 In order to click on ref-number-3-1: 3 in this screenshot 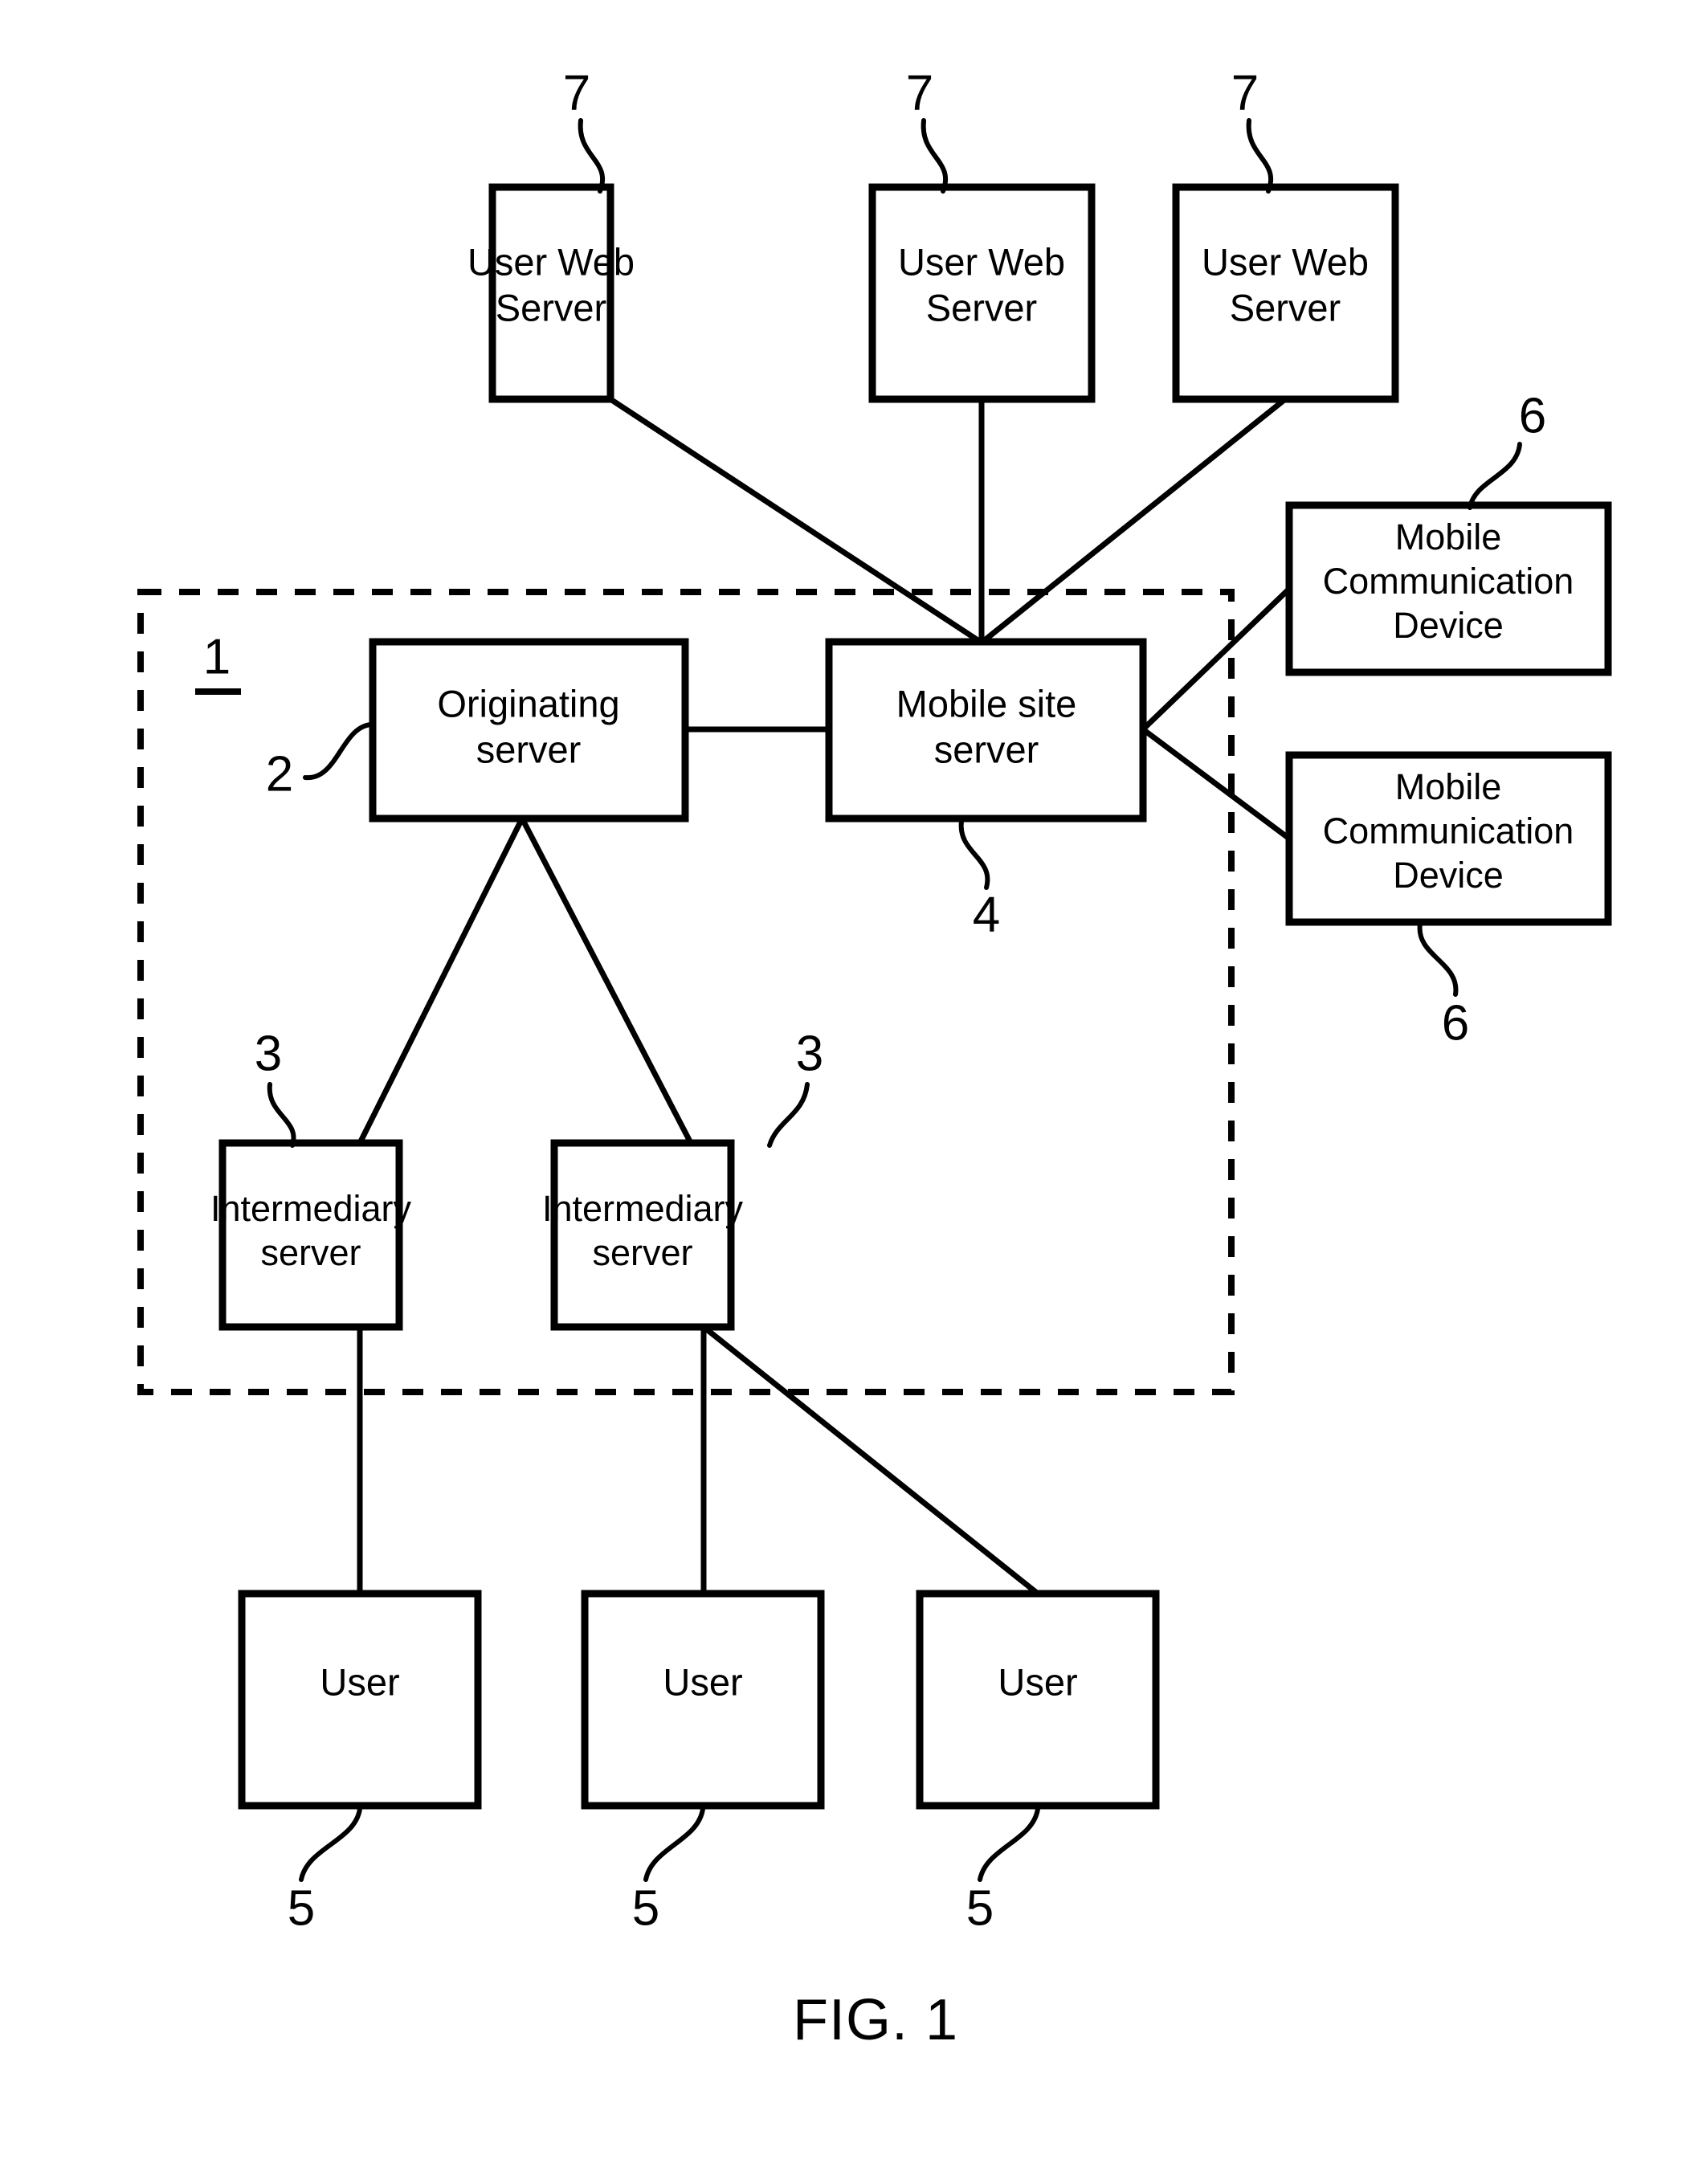, I will do `click(268, 1053)`.